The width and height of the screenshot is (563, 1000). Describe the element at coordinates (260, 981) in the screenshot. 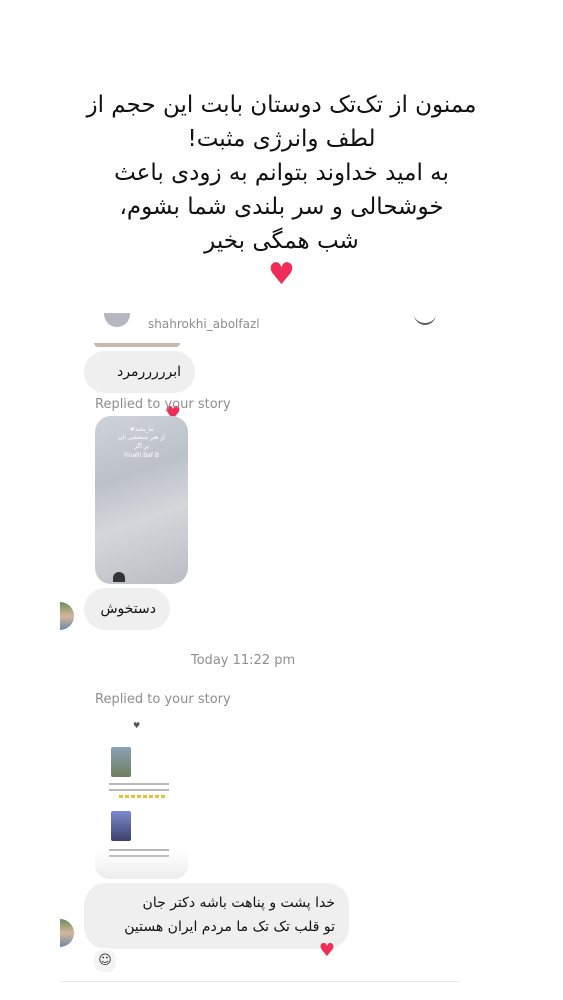

I see `divider` at that location.